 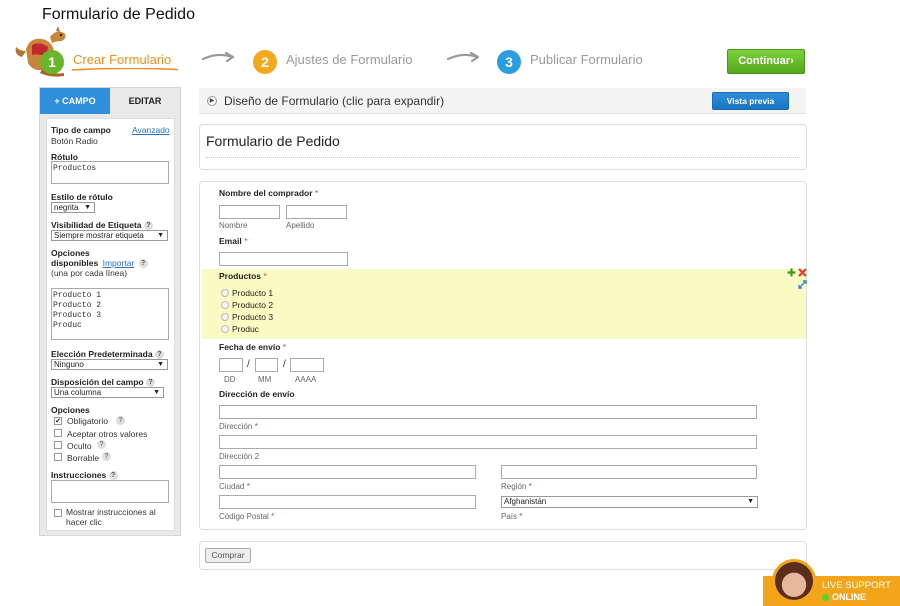 I want to click on address2-input, so click(x=488, y=442).